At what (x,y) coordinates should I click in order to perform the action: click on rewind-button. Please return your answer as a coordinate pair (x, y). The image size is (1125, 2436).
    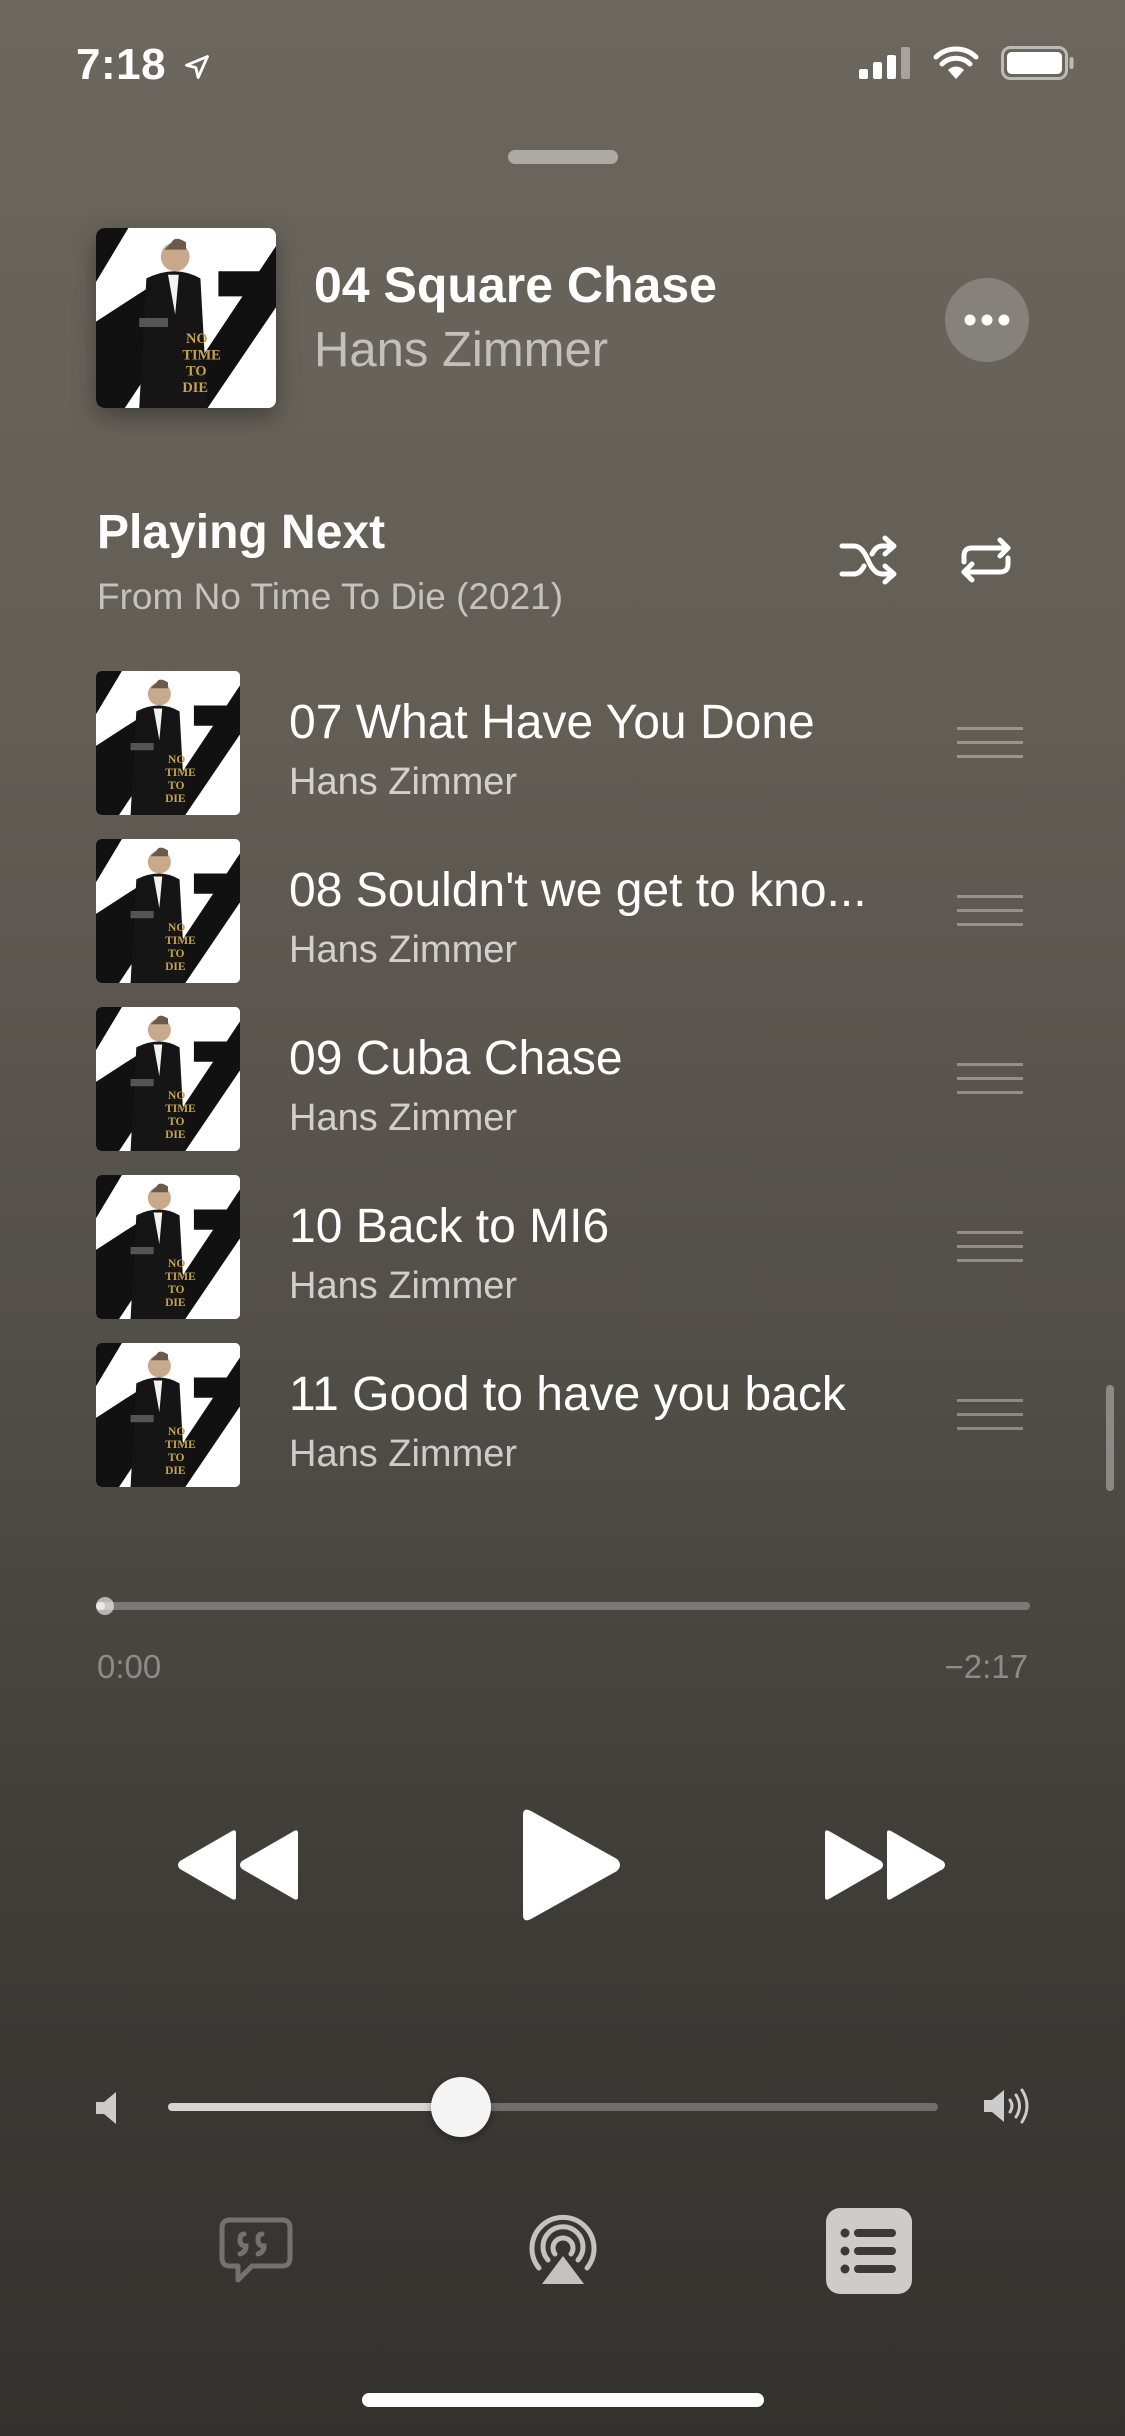
    Looking at the image, I should click on (238, 1865).